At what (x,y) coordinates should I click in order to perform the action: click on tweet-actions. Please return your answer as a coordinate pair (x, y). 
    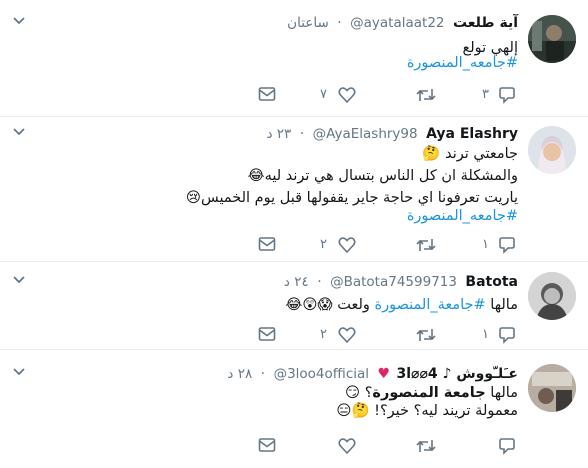
    Looking at the image, I should click on (294, 446).